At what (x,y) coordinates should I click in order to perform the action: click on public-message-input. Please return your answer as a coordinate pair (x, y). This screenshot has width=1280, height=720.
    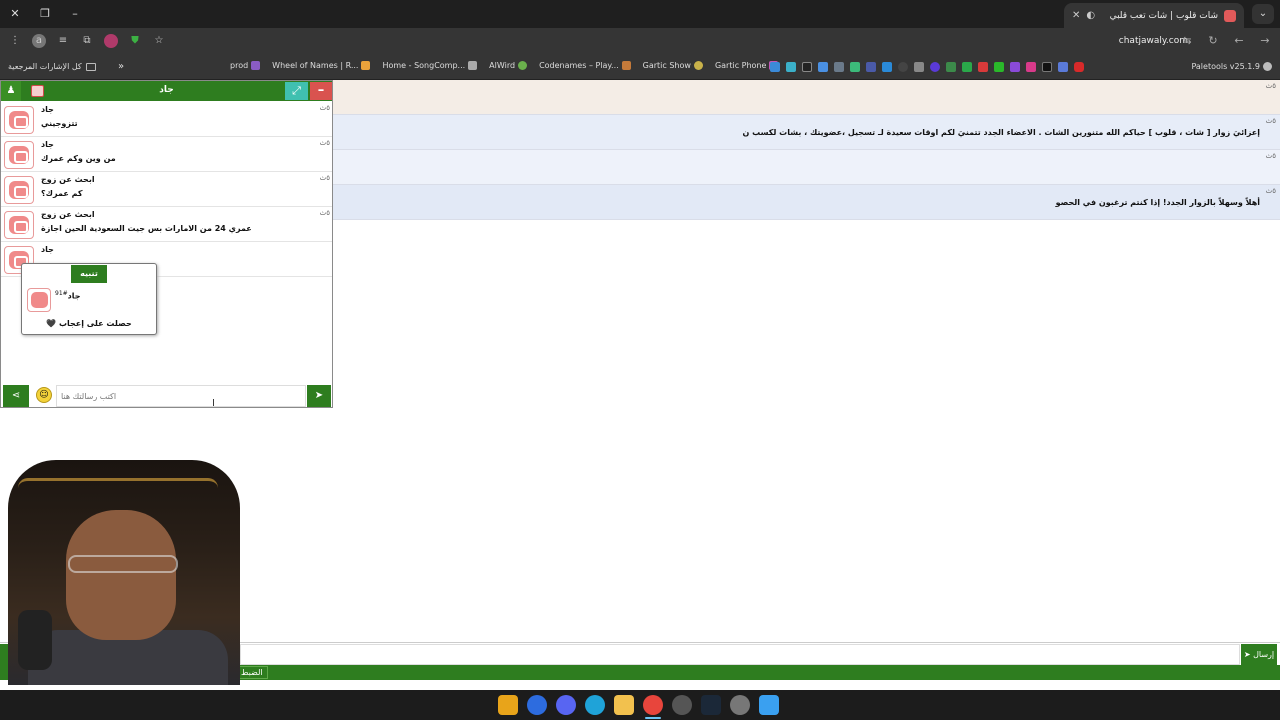
    Looking at the image, I should click on (740, 654).